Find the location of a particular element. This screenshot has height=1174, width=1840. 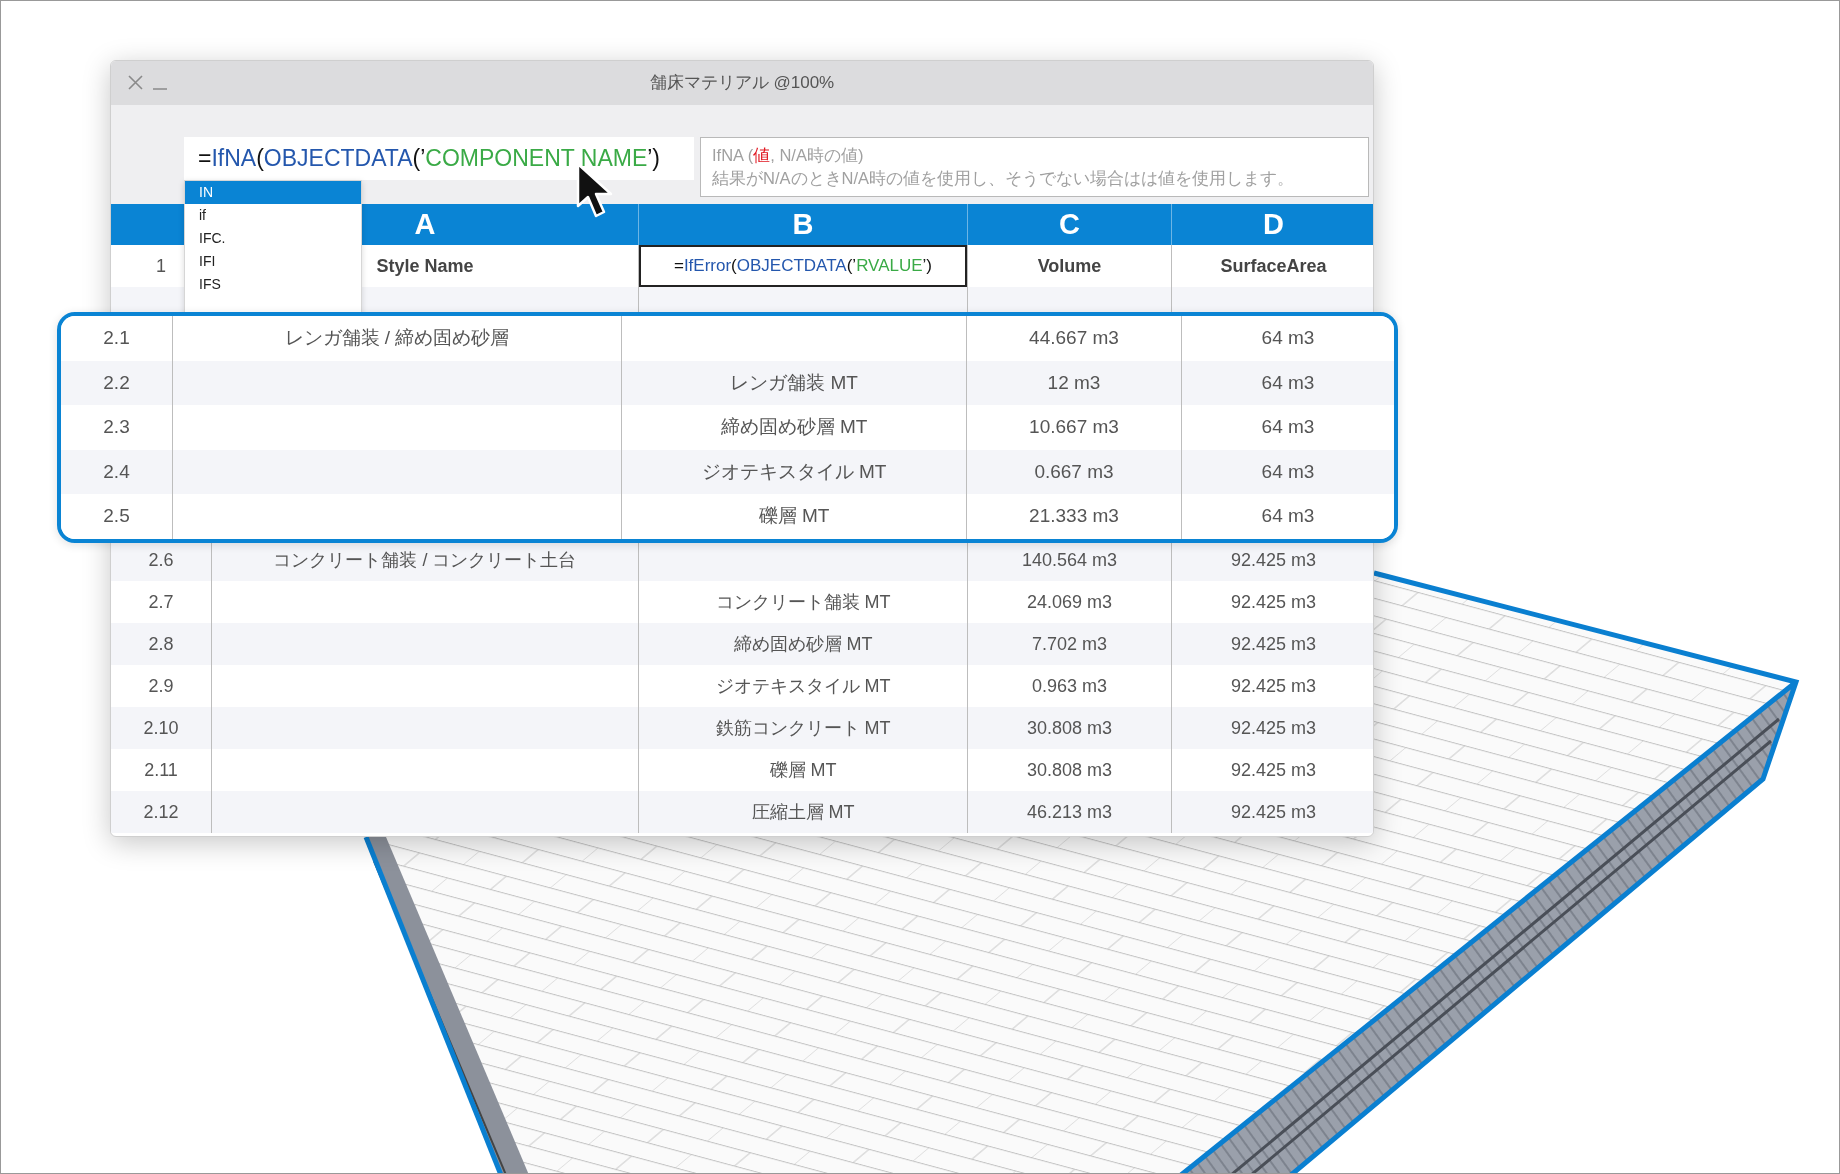

autocomplete-item: IFC. is located at coordinates (273, 238).